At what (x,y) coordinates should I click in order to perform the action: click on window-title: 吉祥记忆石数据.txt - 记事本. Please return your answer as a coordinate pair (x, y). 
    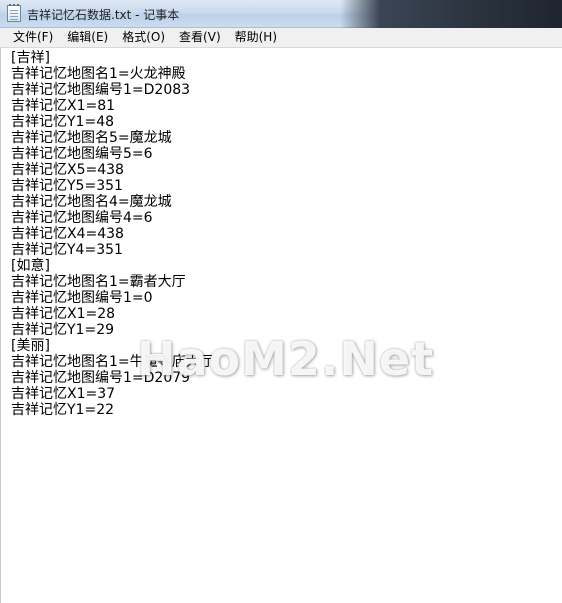
    Looking at the image, I should click on (103, 15).